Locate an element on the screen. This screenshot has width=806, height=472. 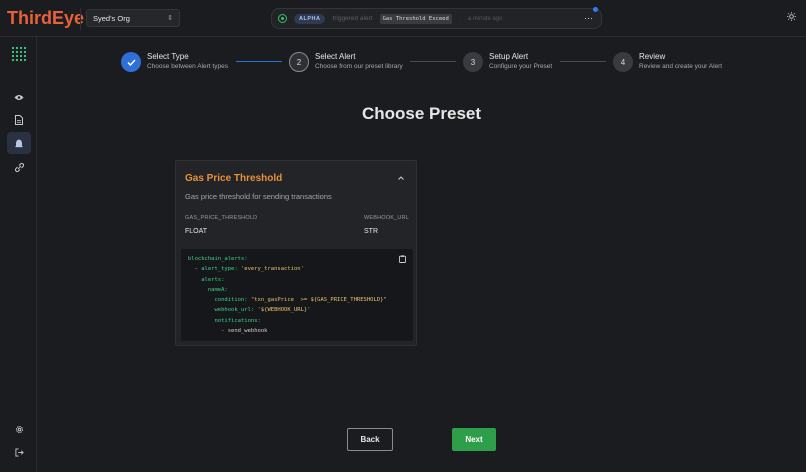
page-title: Choose Preset is located at coordinates (421, 113).